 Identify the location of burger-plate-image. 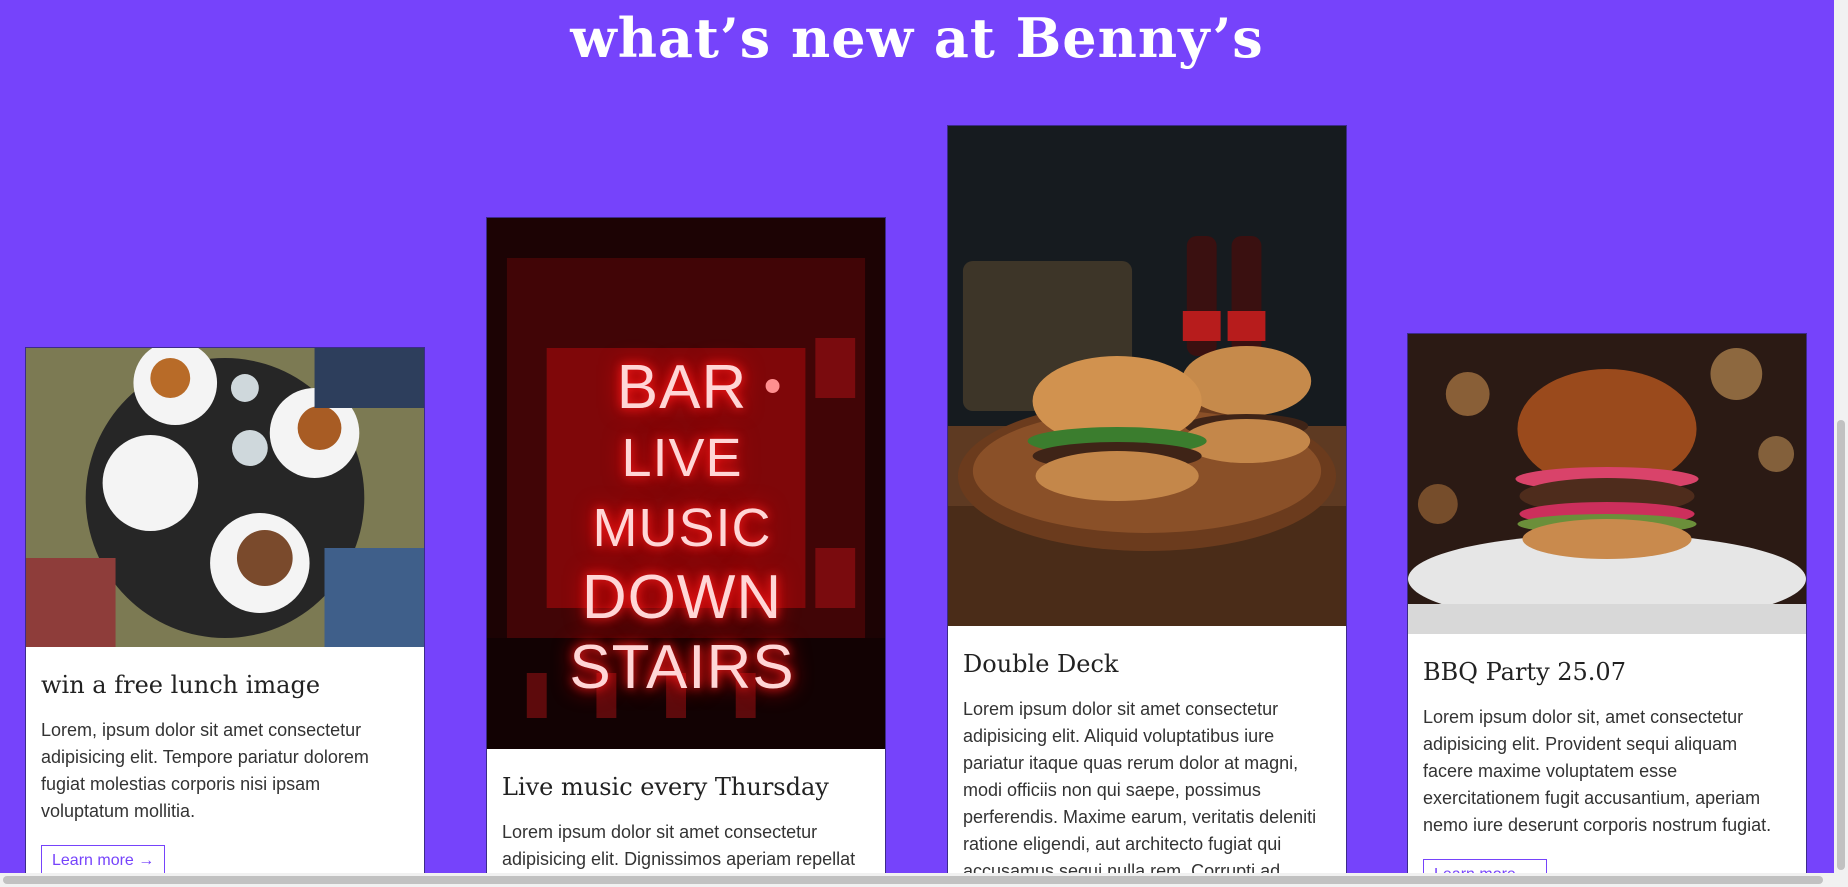
(1607, 484).